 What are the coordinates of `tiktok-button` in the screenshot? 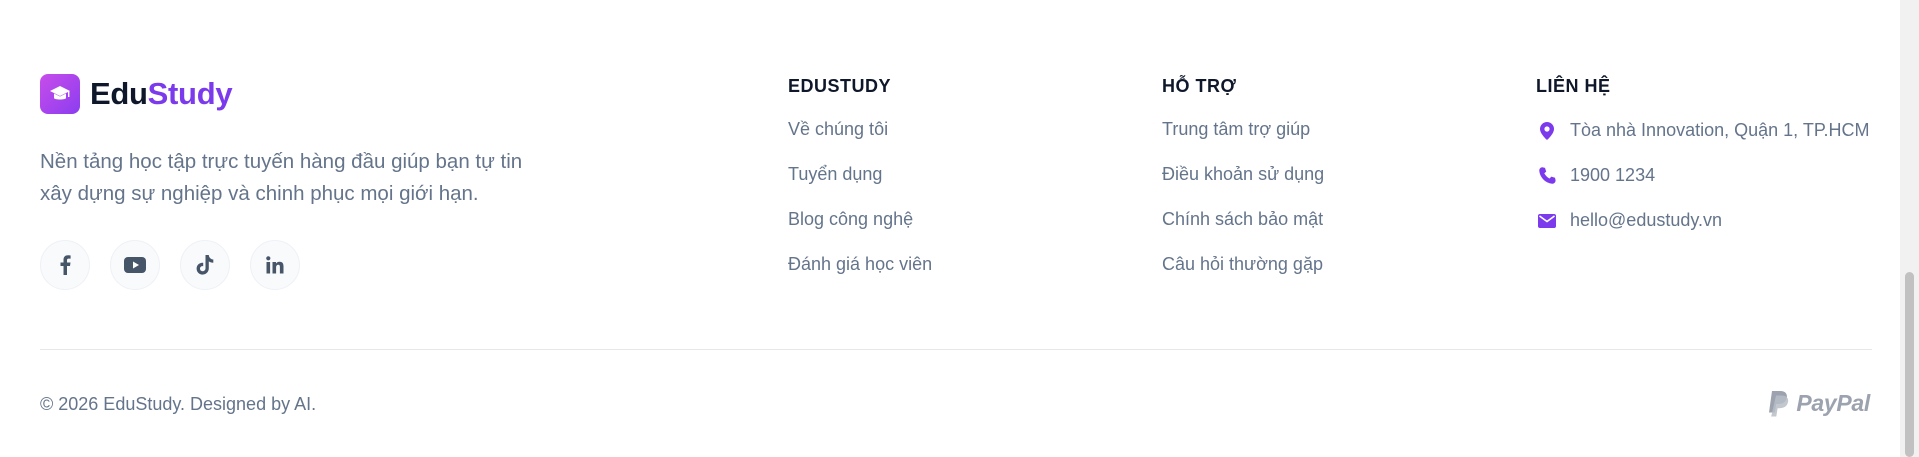 It's located at (205, 265).